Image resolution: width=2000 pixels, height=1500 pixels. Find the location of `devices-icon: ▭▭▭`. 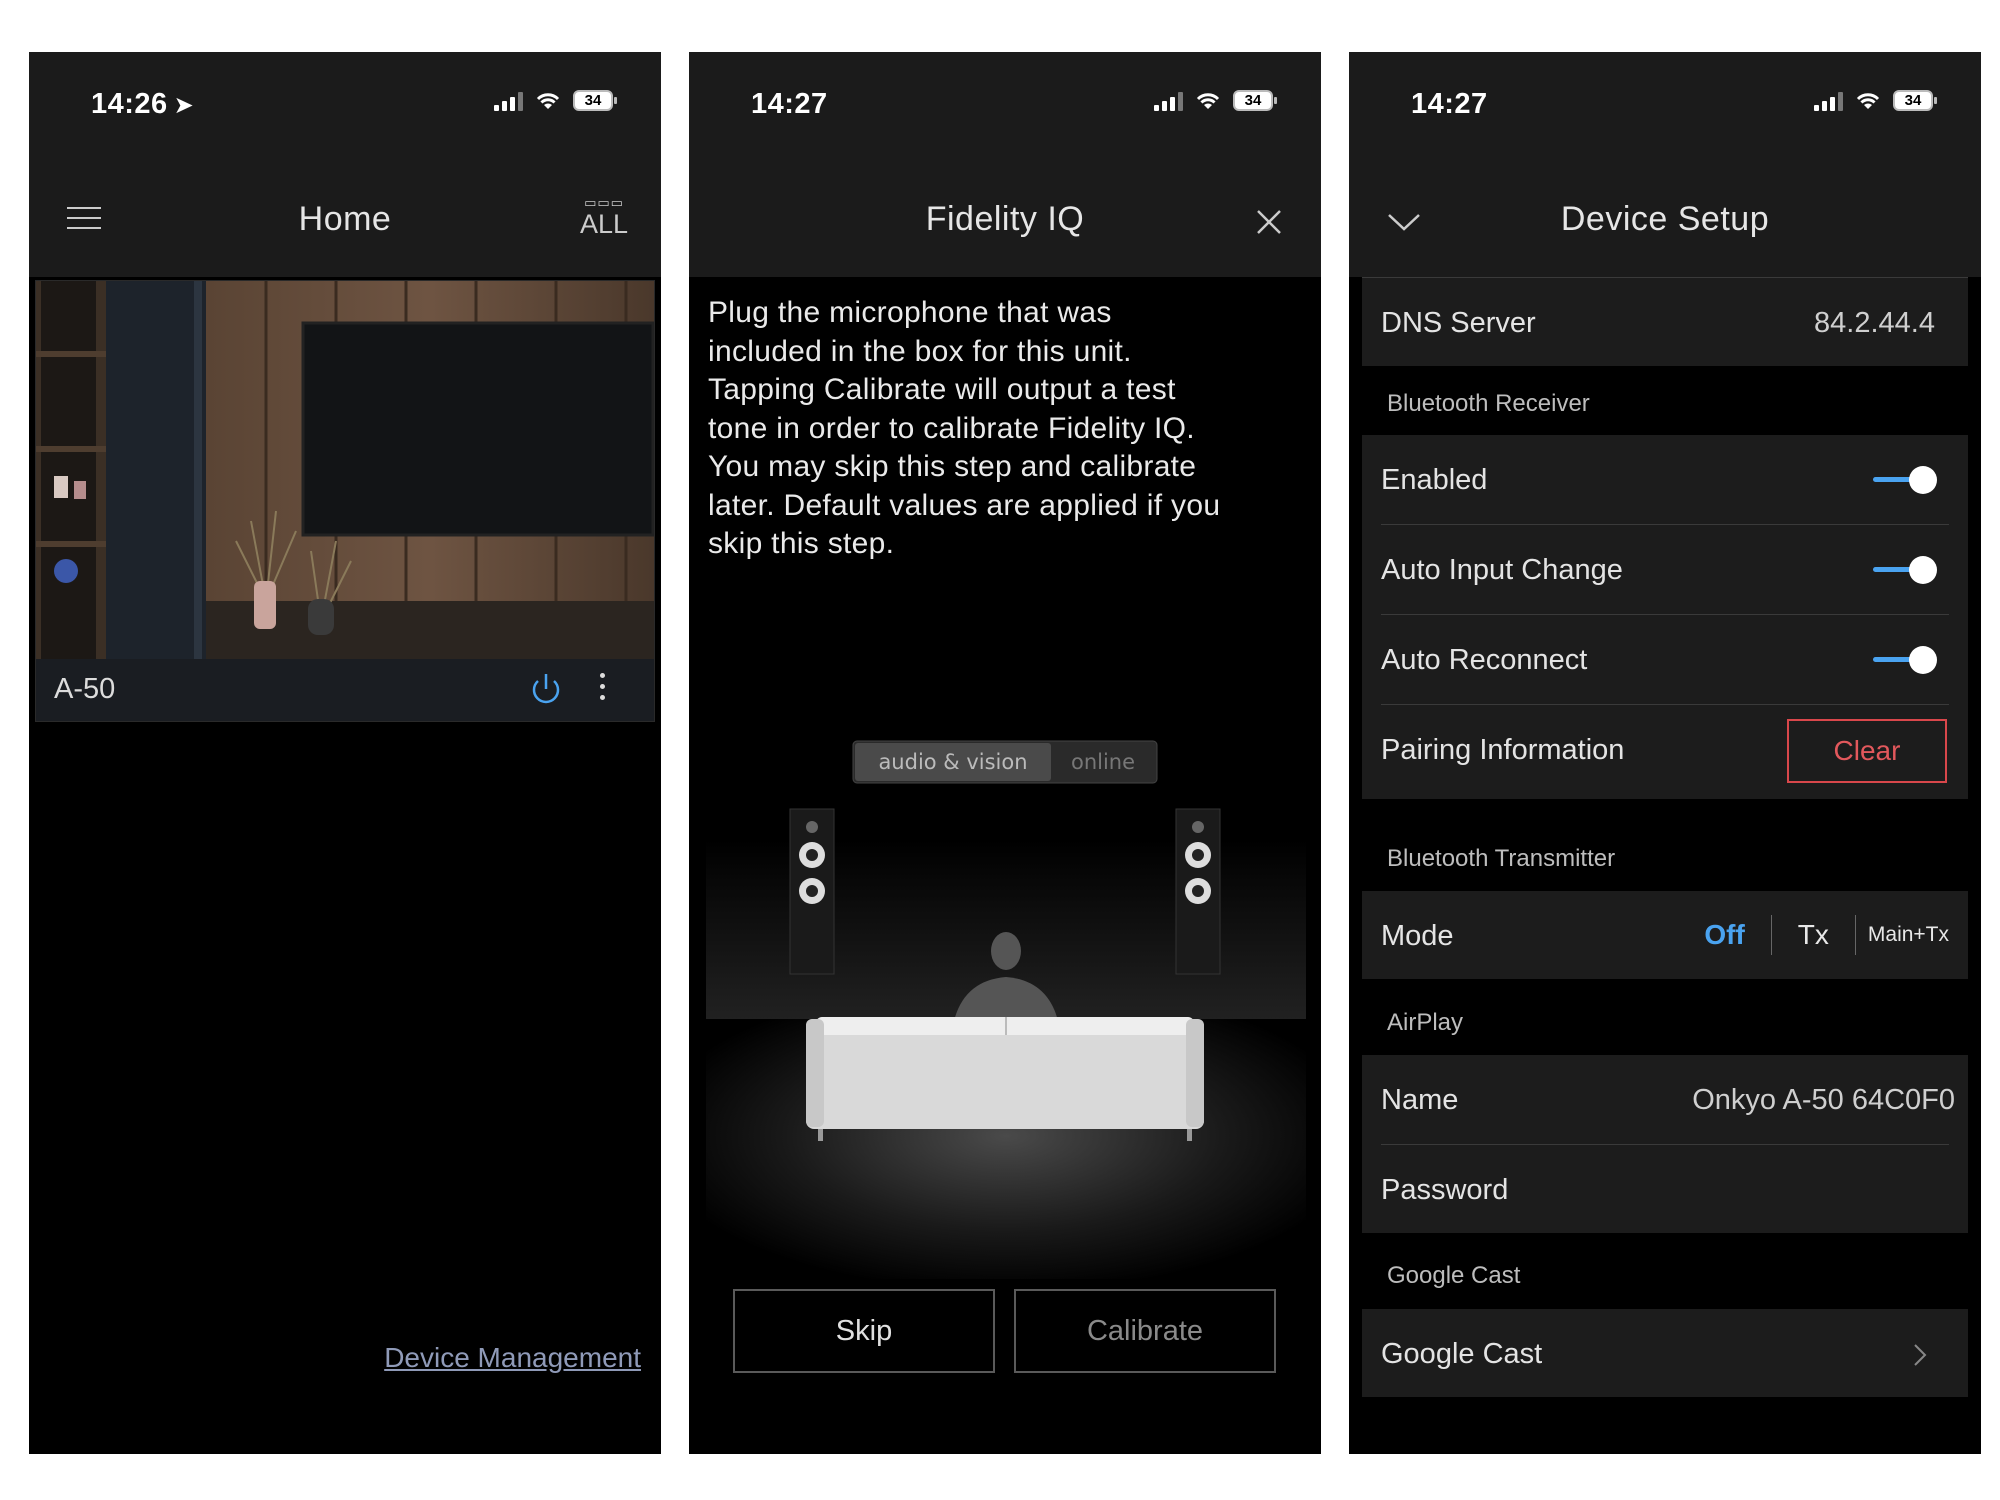

devices-icon: ▭▭▭ is located at coordinates (604, 202).